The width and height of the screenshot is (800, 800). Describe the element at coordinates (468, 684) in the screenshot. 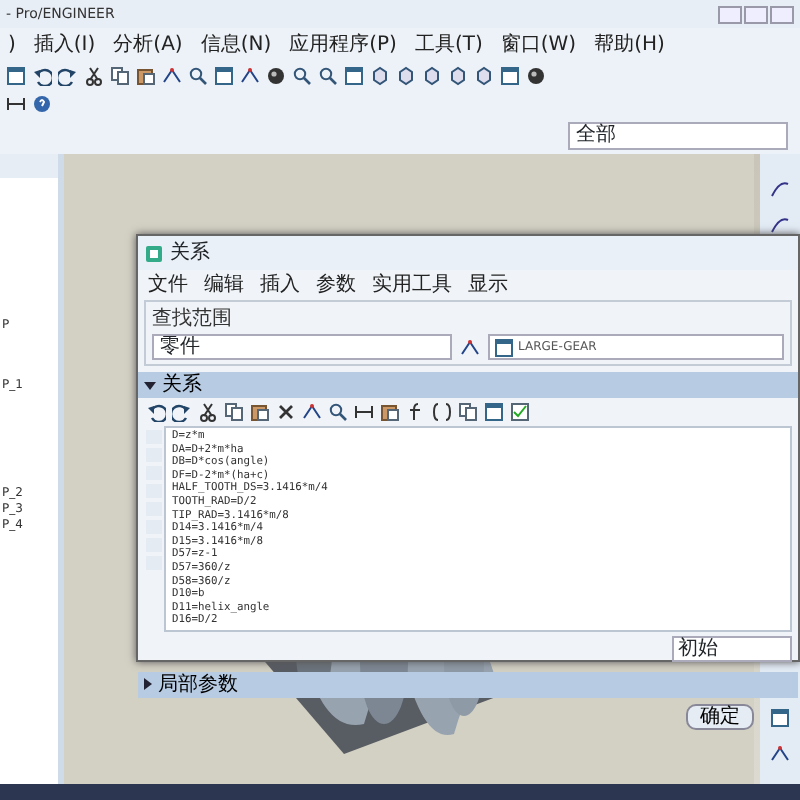

I see `section-header: 局部参数` at that location.